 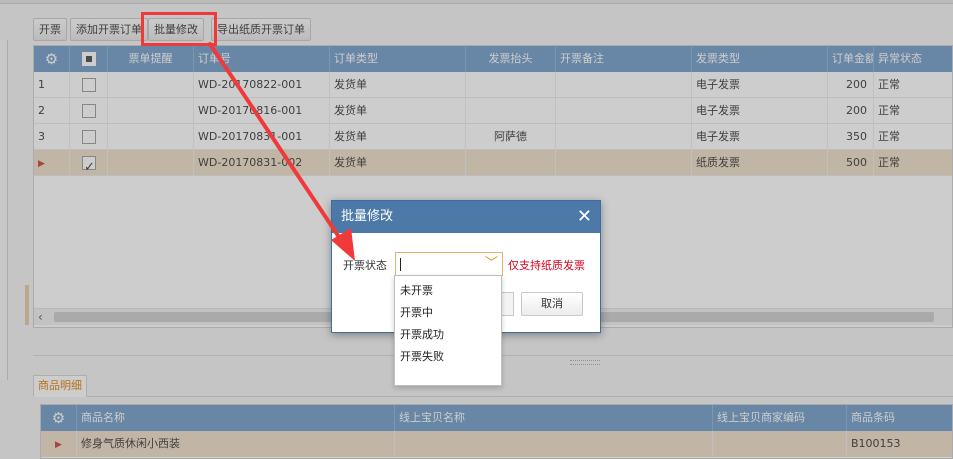 What do you see at coordinates (491, 264) in the screenshot?
I see `chevron-down-icon: ﹀` at bounding box center [491, 264].